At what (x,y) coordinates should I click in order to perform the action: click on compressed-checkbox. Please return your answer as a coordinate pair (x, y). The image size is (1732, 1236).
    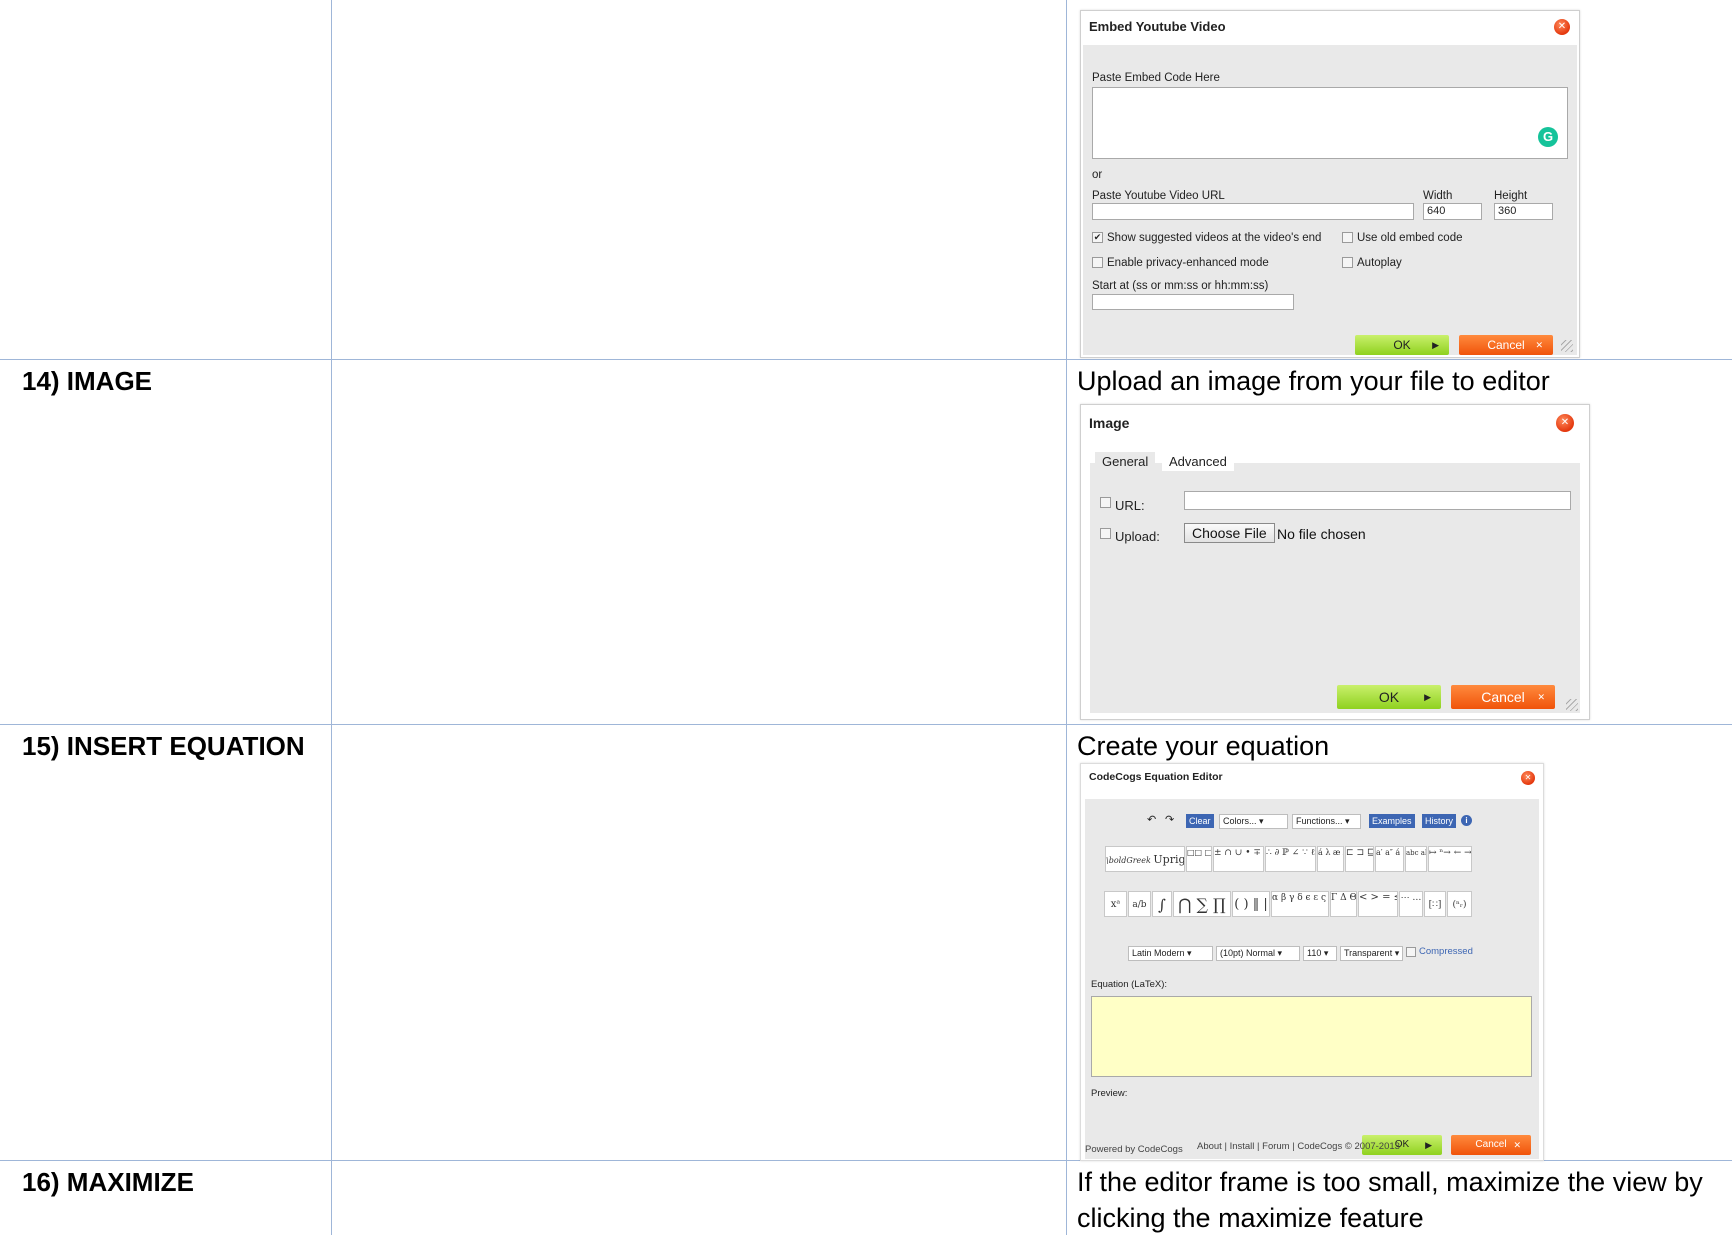
    Looking at the image, I should click on (1411, 952).